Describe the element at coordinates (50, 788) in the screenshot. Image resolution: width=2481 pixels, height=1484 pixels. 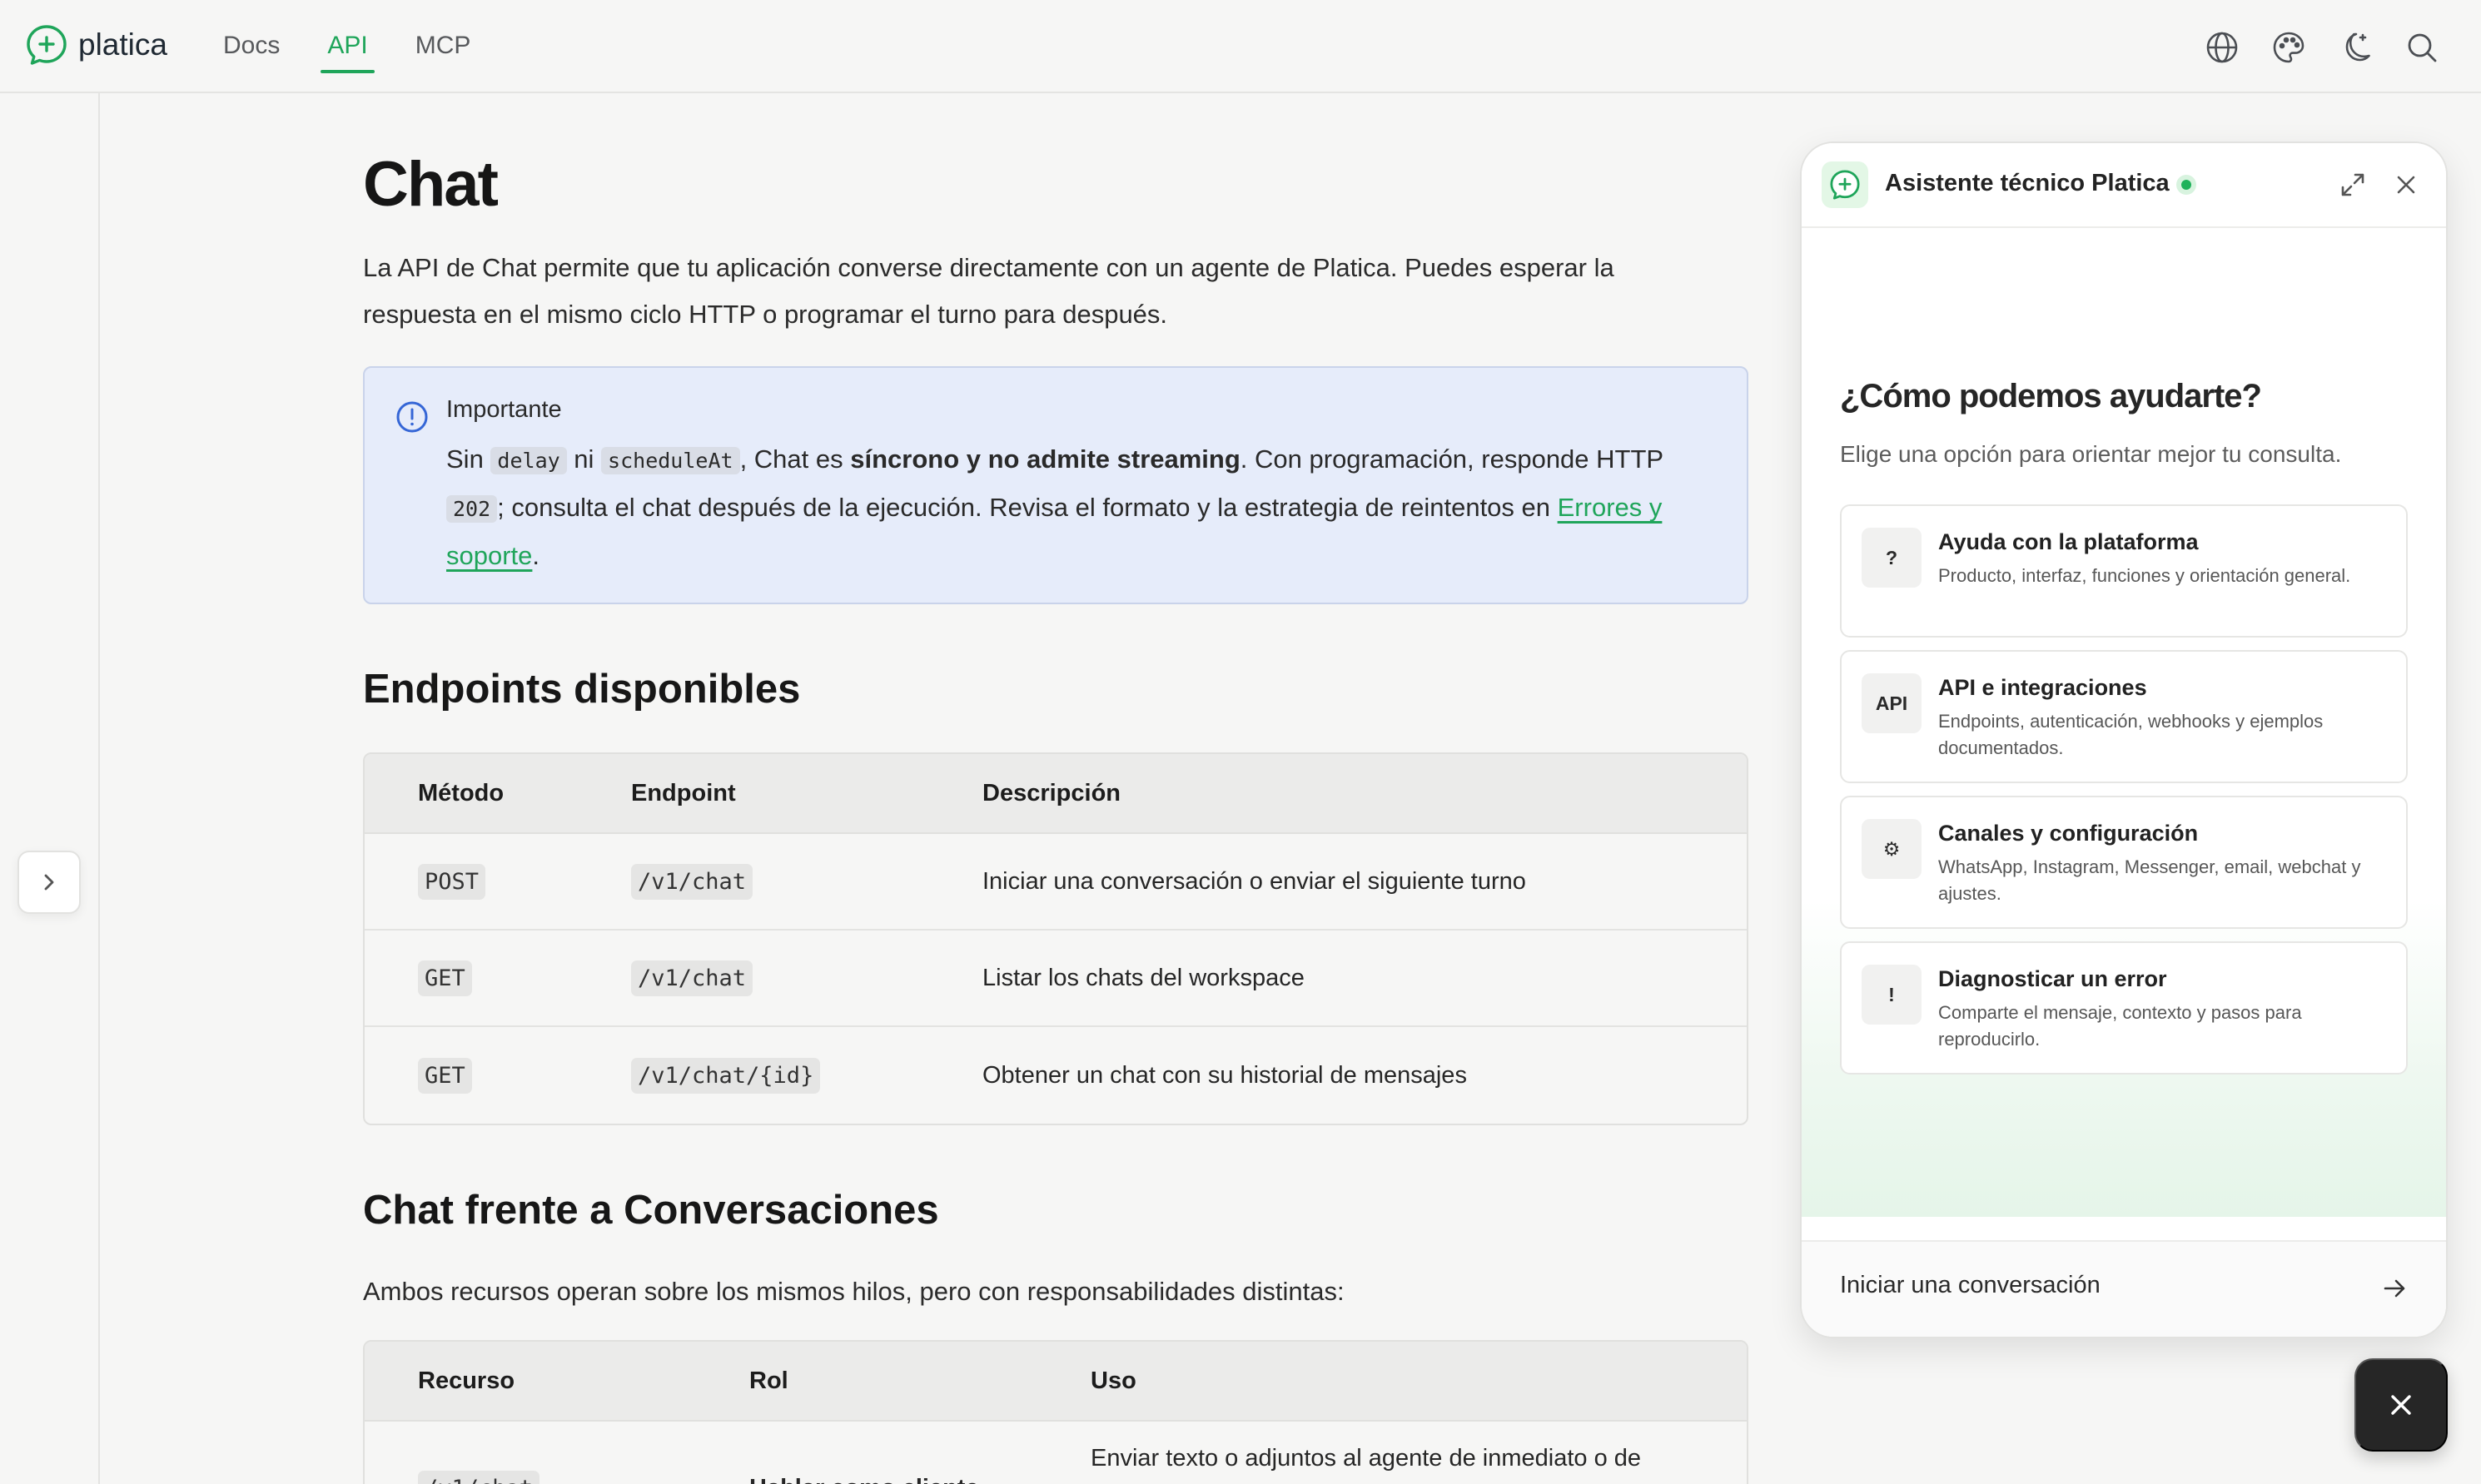
I see `sidebar-rail` at that location.